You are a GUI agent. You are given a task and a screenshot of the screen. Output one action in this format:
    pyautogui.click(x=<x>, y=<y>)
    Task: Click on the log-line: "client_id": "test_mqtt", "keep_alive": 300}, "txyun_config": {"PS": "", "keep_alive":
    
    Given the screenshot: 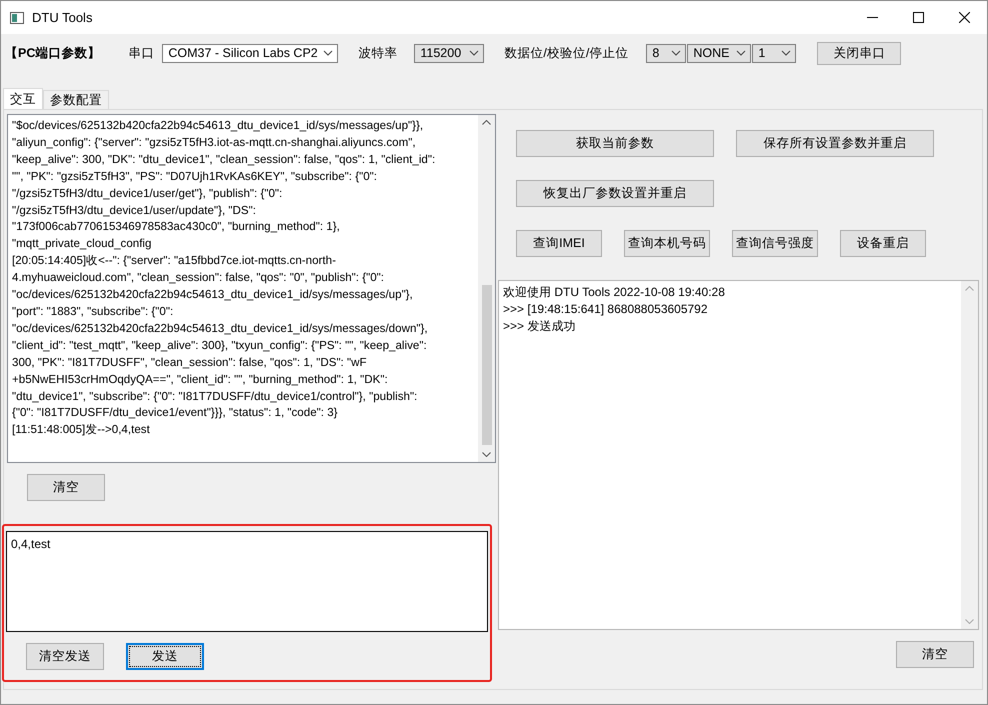 What is the action you would take?
    pyautogui.click(x=220, y=346)
    